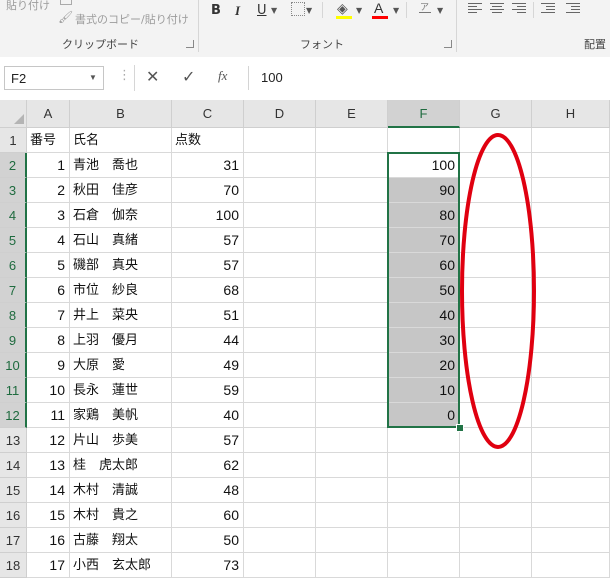  What do you see at coordinates (48, 390) in the screenshot?
I see `cell-a: 10` at bounding box center [48, 390].